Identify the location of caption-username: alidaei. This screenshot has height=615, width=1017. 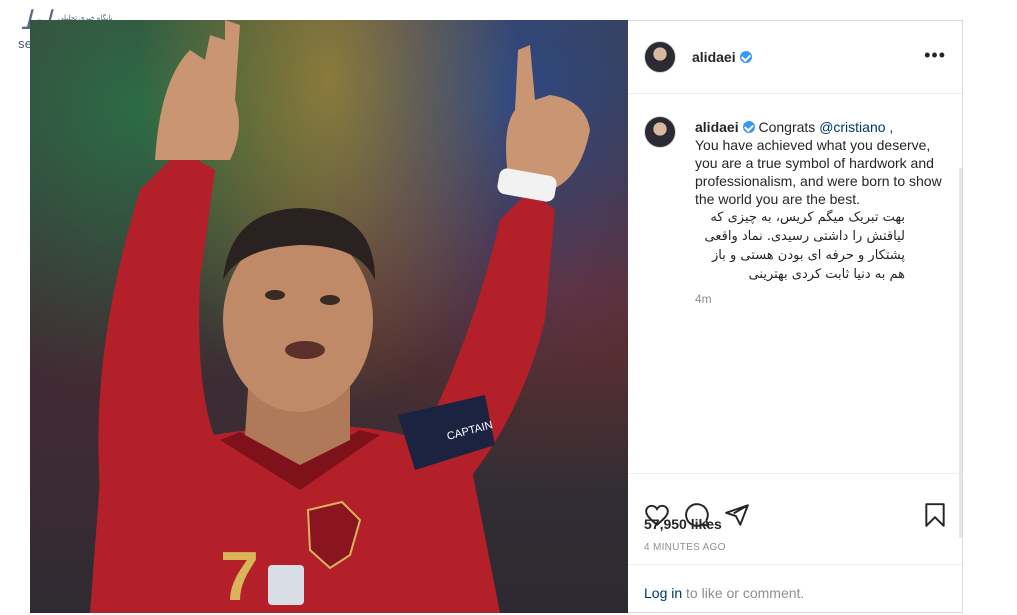
(717, 127).